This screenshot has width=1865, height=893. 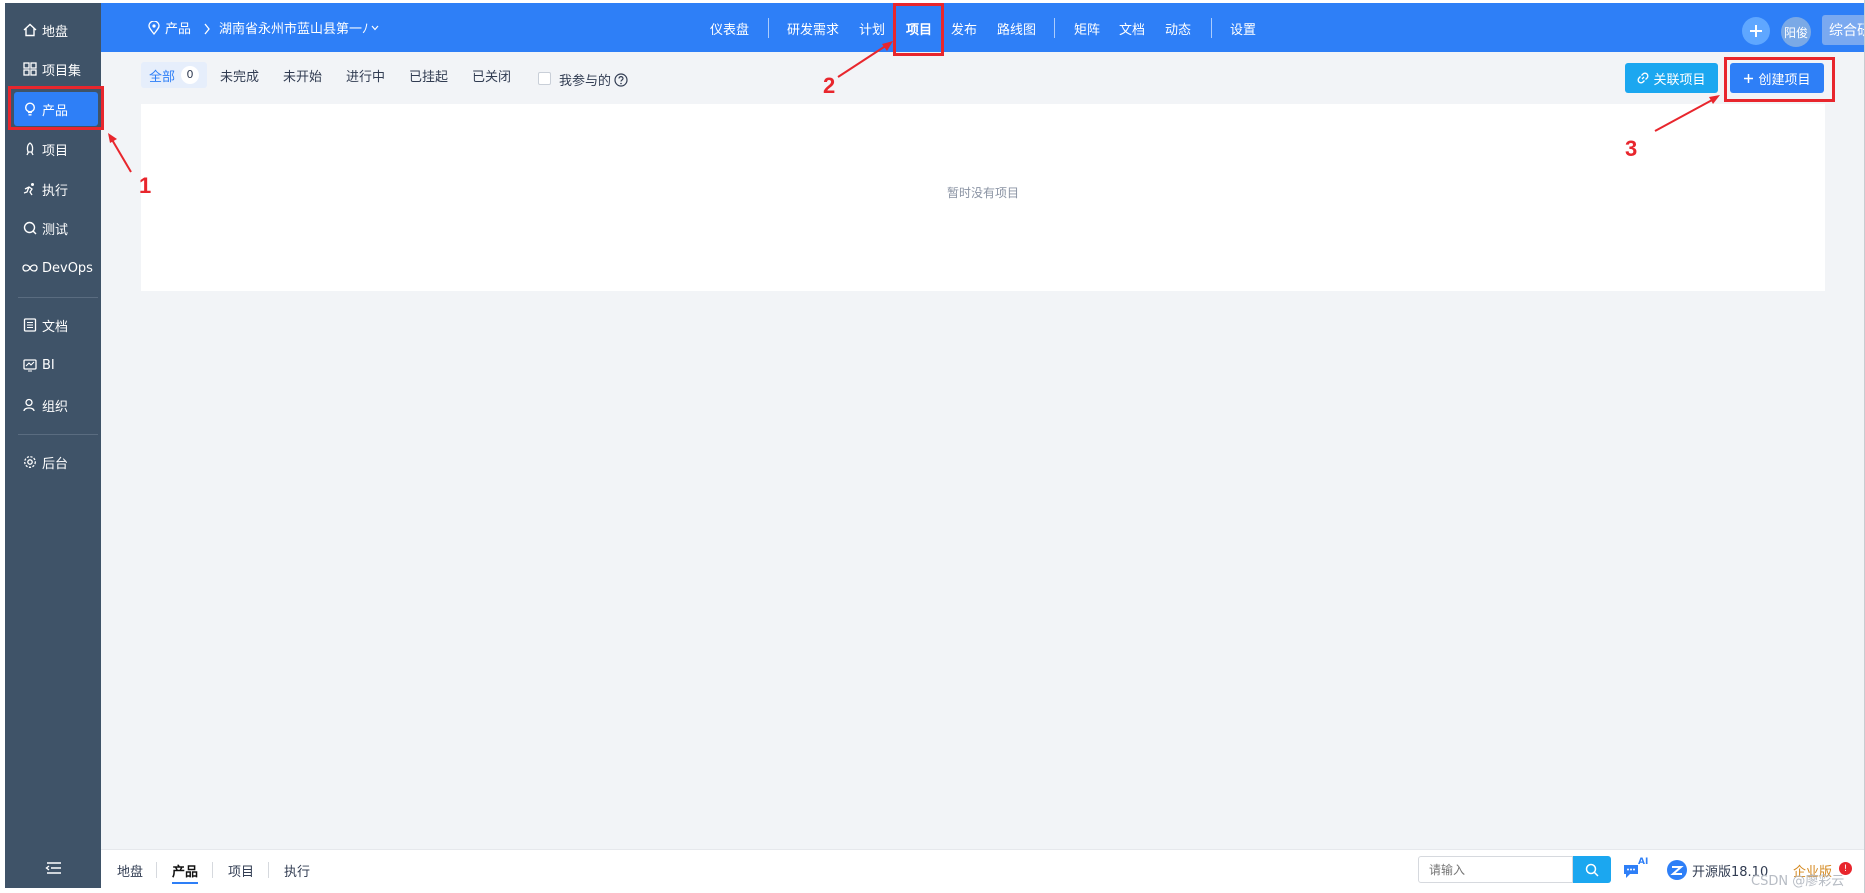 I want to click on filter-tab-not-started: 未开始, so click(x=302, y=75).